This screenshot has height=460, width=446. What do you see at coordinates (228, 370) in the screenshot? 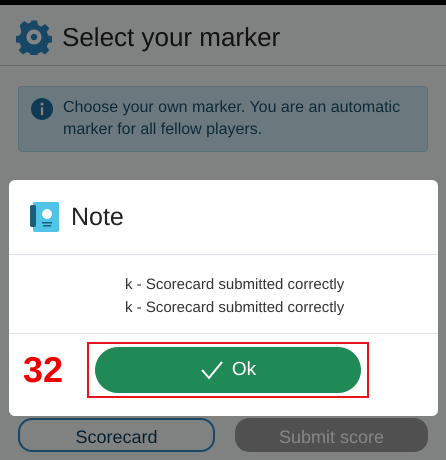
I see `ok-button: Ok` at bounding box center [228, 370].